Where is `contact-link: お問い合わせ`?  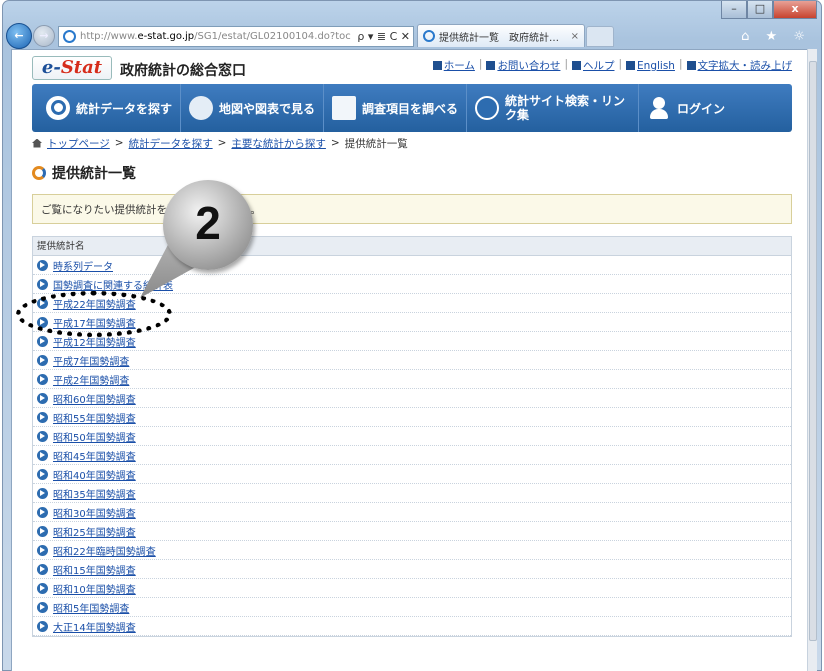 contact-link: お問い合わせ is located at coordinates (523, 65).